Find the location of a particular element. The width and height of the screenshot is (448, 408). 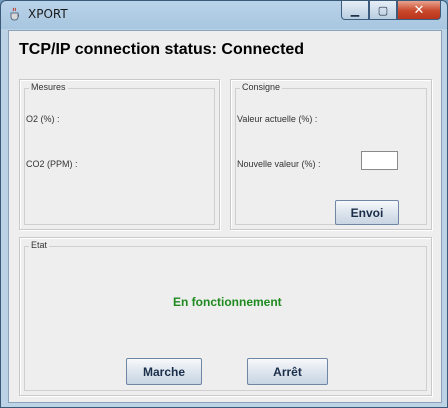

start-button: Marche is located at coordinates (164, 371).